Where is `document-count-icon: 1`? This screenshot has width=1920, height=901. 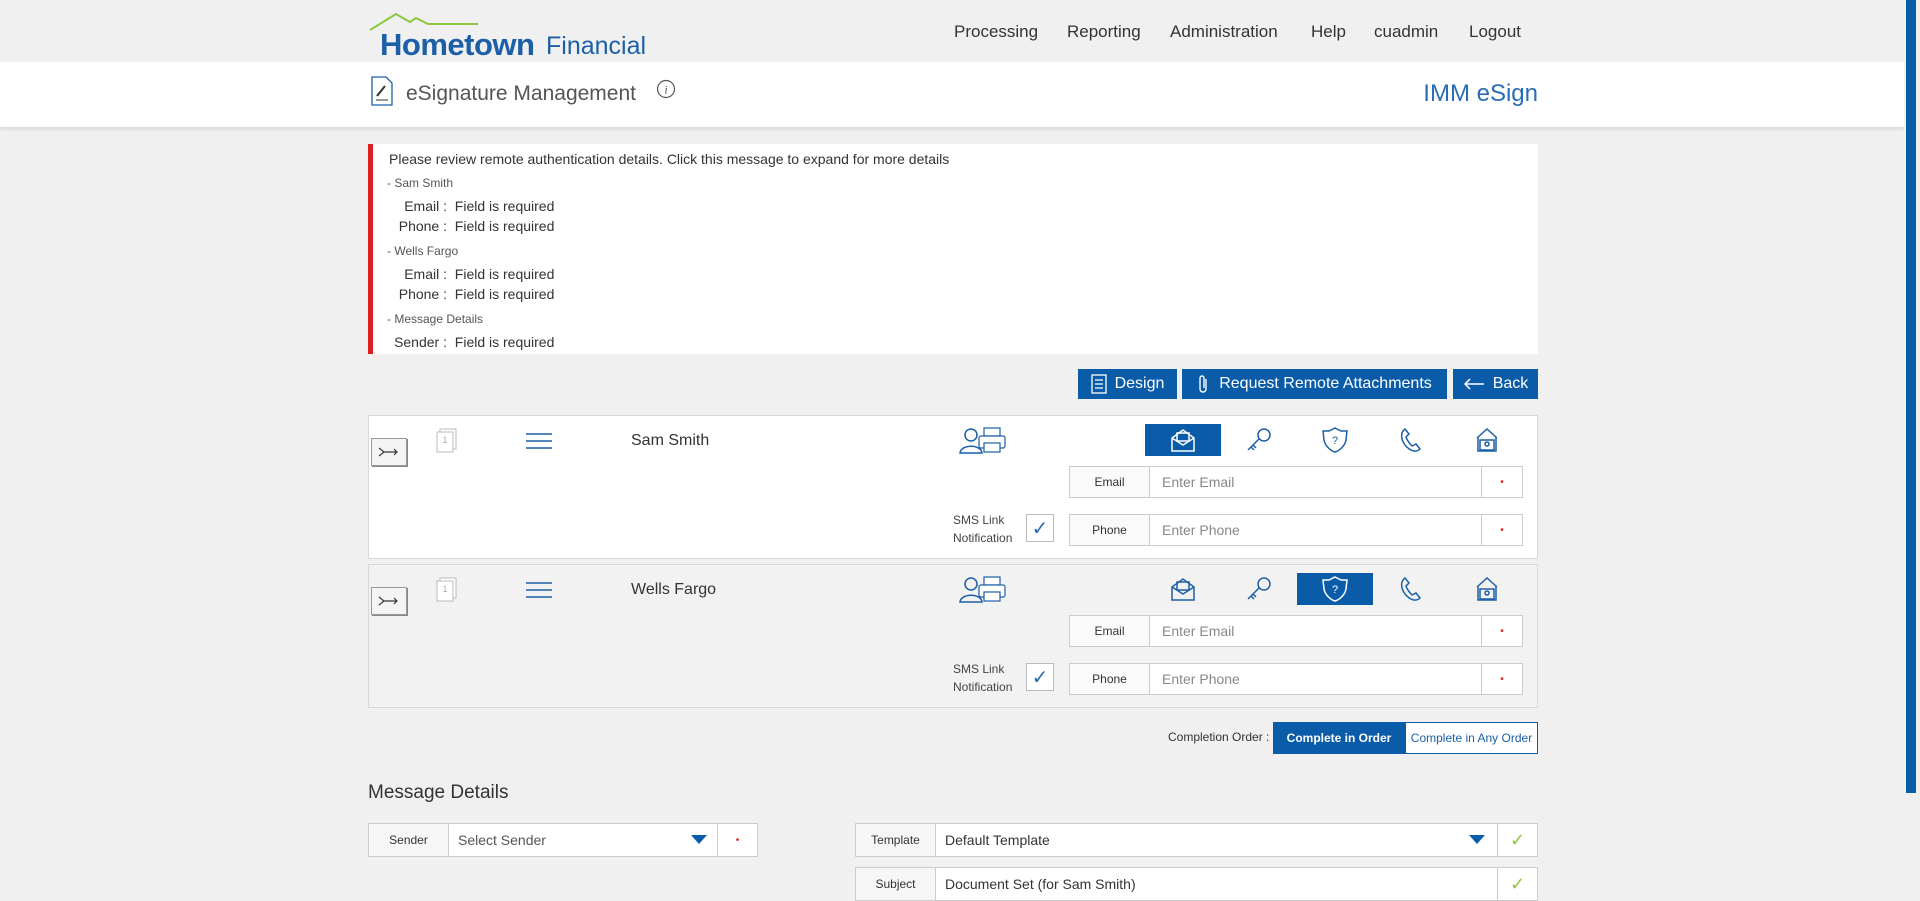 document-count-icon: 1 is located at coordinates (446, 589).